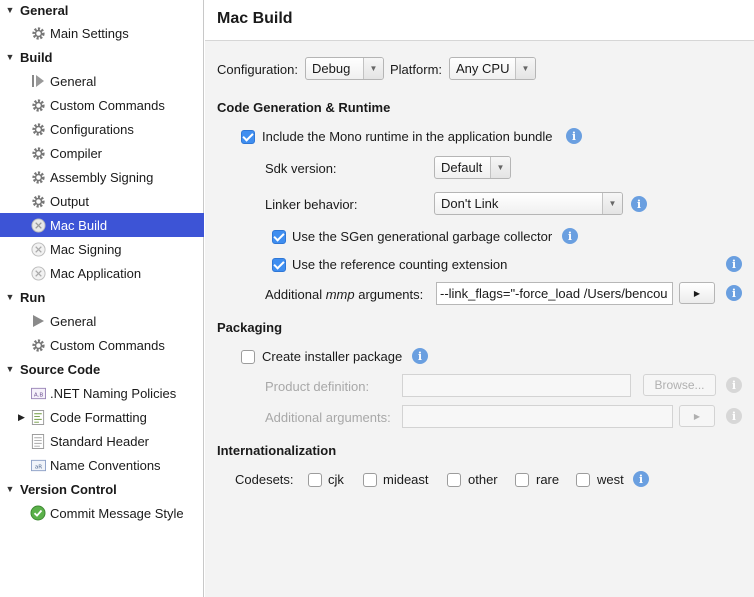  What do you see at coordinates (102, 177) in the screenshot?
I see `sidebar-item-assembly-signing: Assembly Signing` at bounding box center [102, 177].